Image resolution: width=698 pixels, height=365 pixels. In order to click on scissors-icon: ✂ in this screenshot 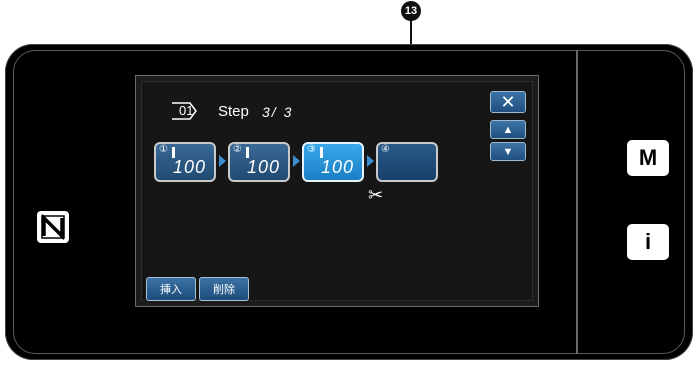, I will do `click(376, 195)`.